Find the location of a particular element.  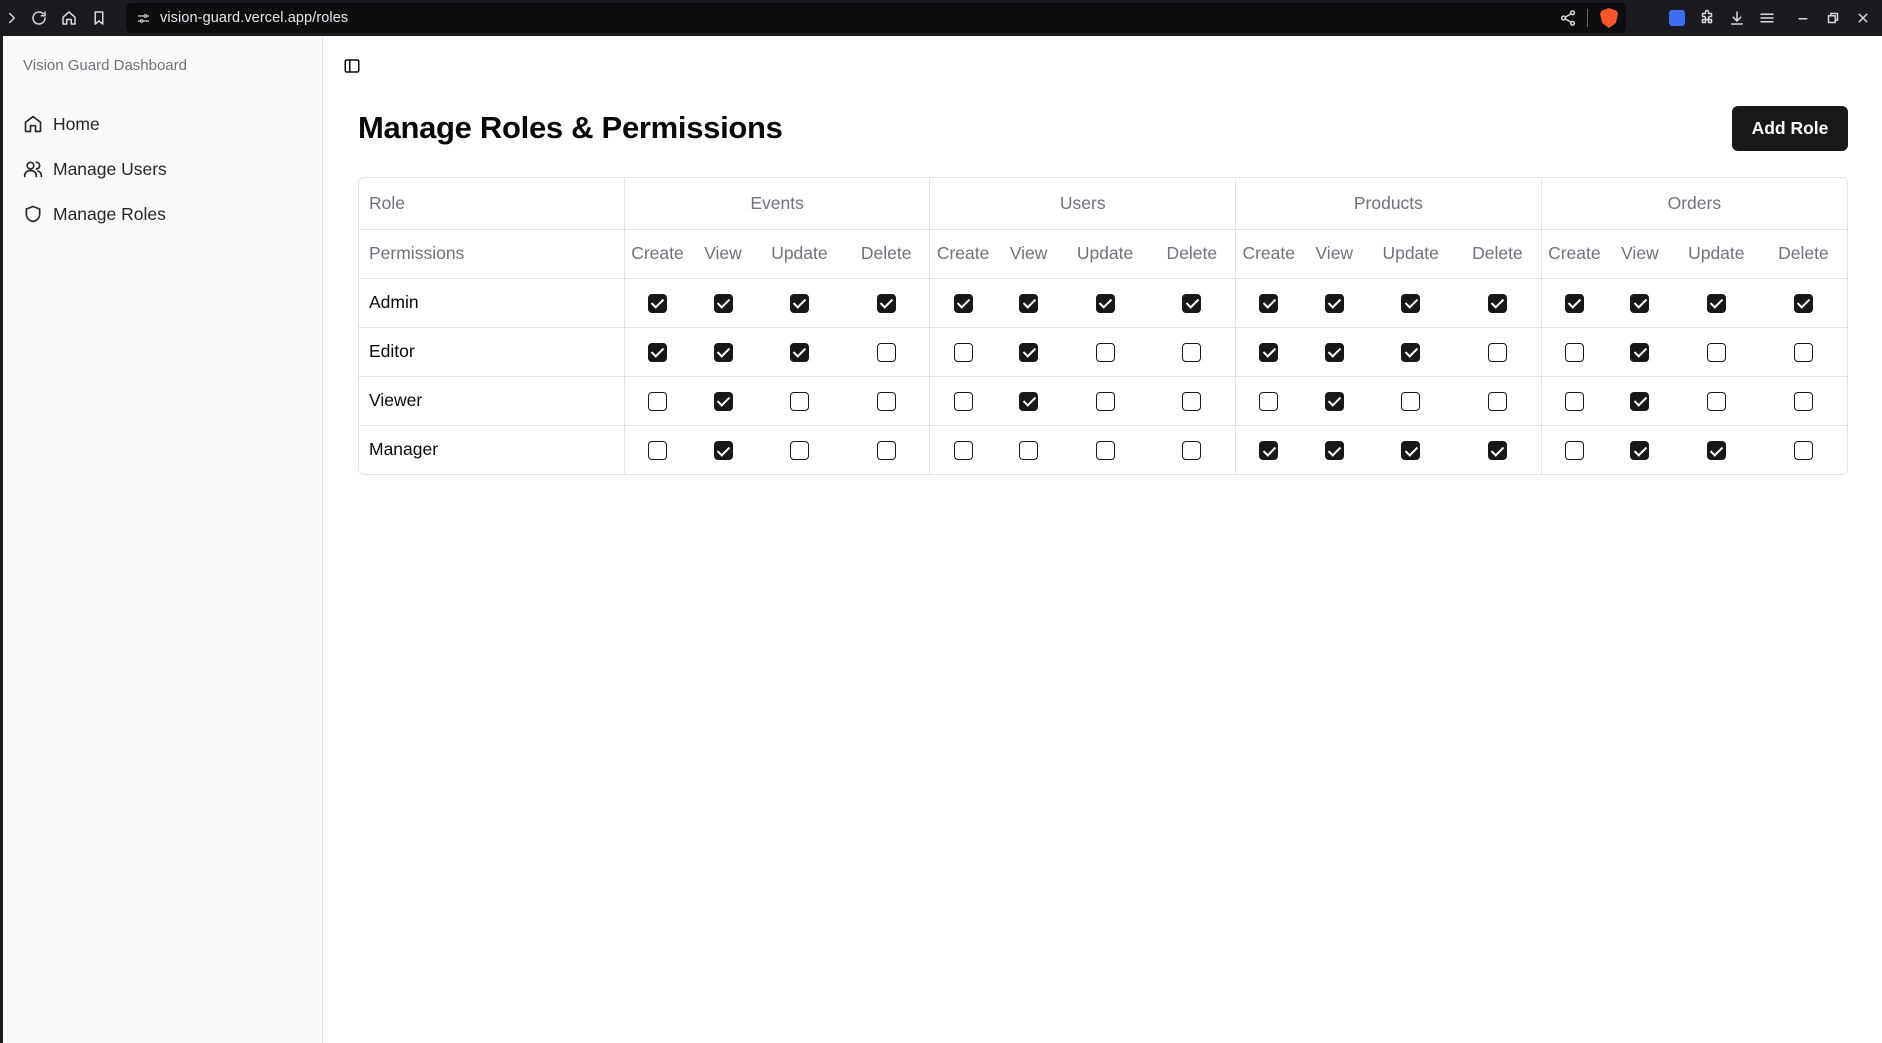

brave-shield-icon is located at coordinates (1609, 18).